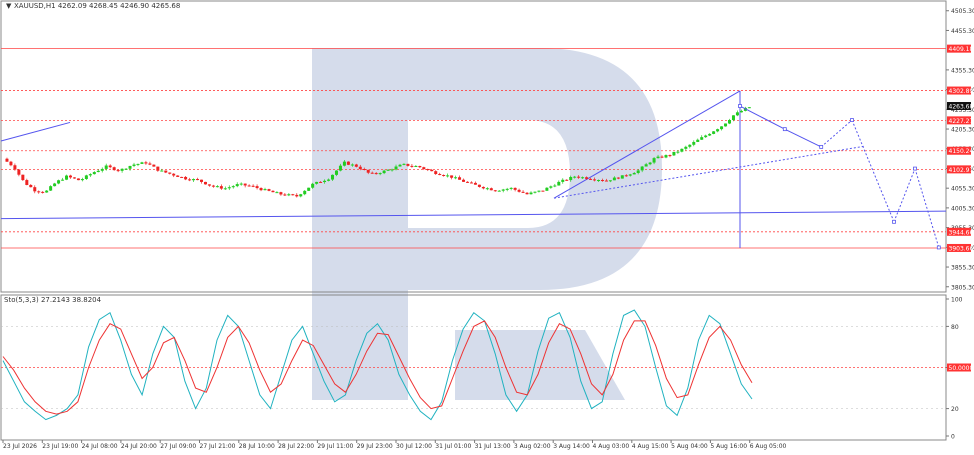 Image resolution: width=974 pixels, height=455 pixels. What do you see at coordinates (100, 446) in the screenshot?
I see `time-label: 24 Jul 08:00` at bounding box center [100, 446].